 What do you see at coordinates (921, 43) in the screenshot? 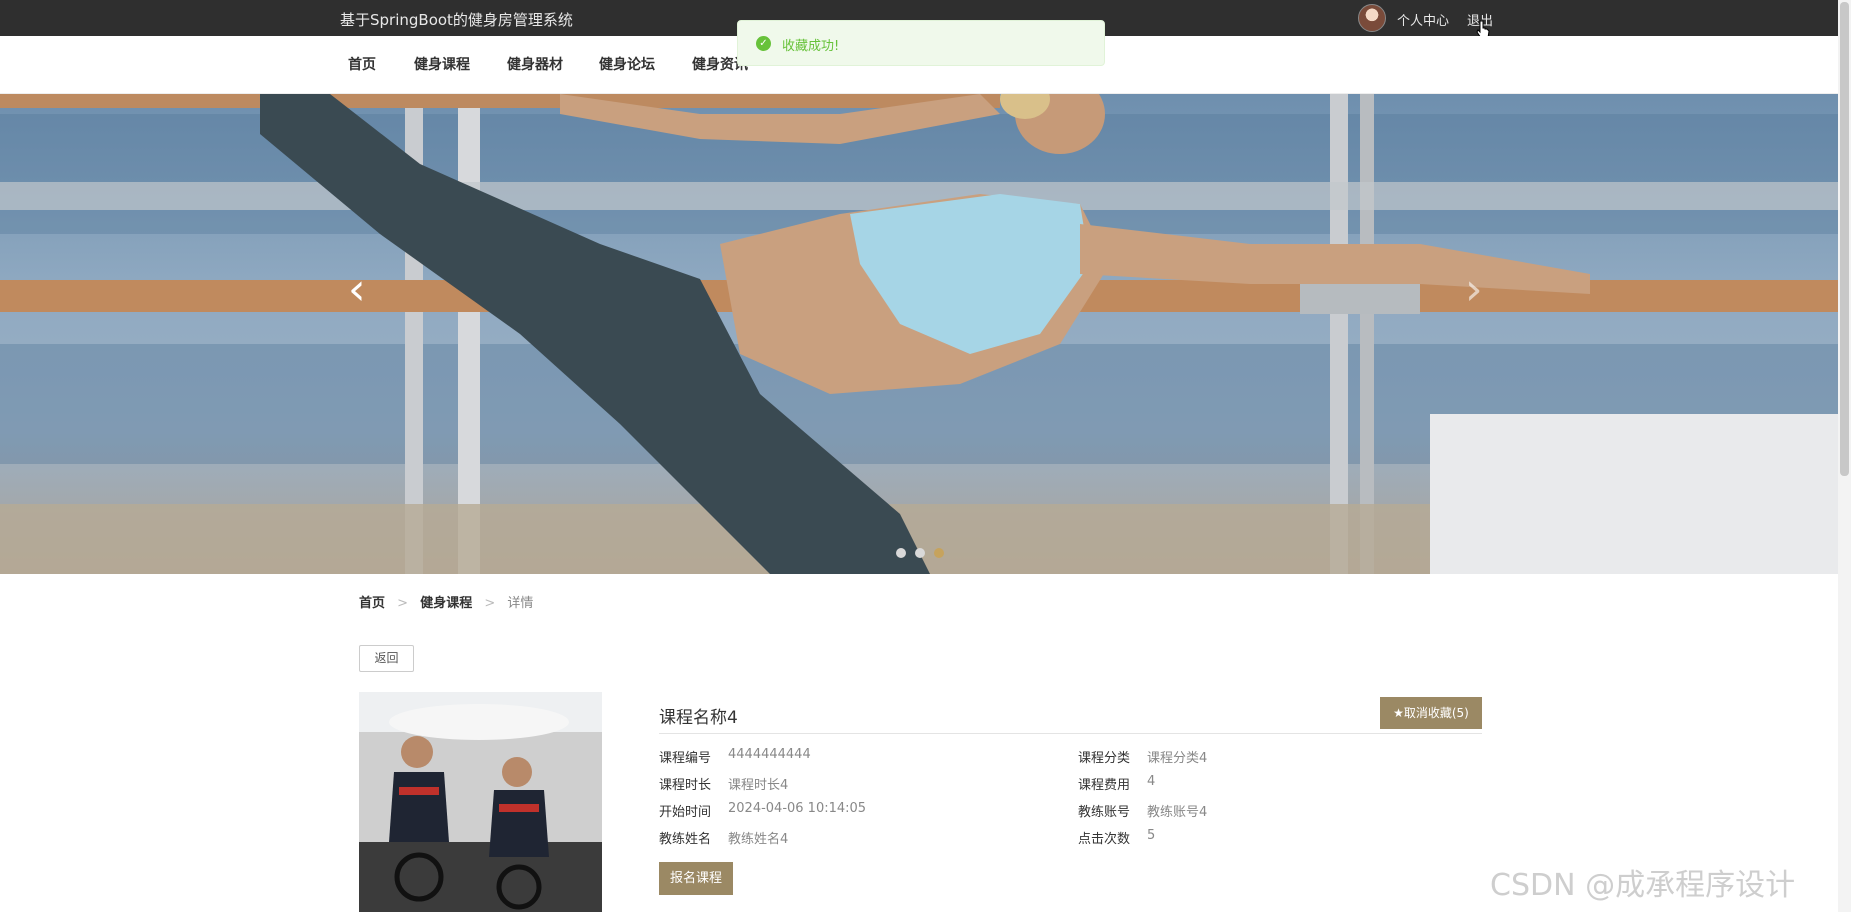
I see `success-toast: ✓ 收藏成功!` at bounding box center [921, 43].